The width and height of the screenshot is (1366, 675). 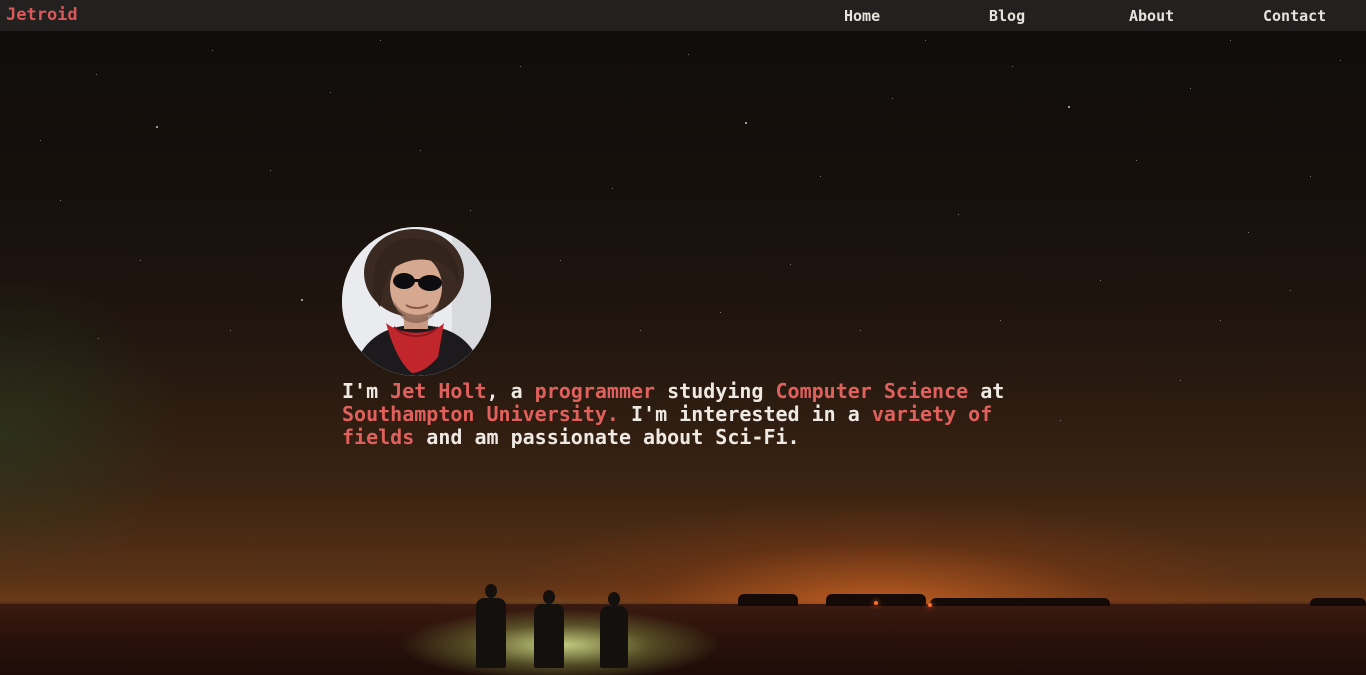 What do you see at coordinates (683, 15) in the screenshot?
I see `top-navbar: Jetroid Home Blog About Contact` at bounding box center [683, 15].